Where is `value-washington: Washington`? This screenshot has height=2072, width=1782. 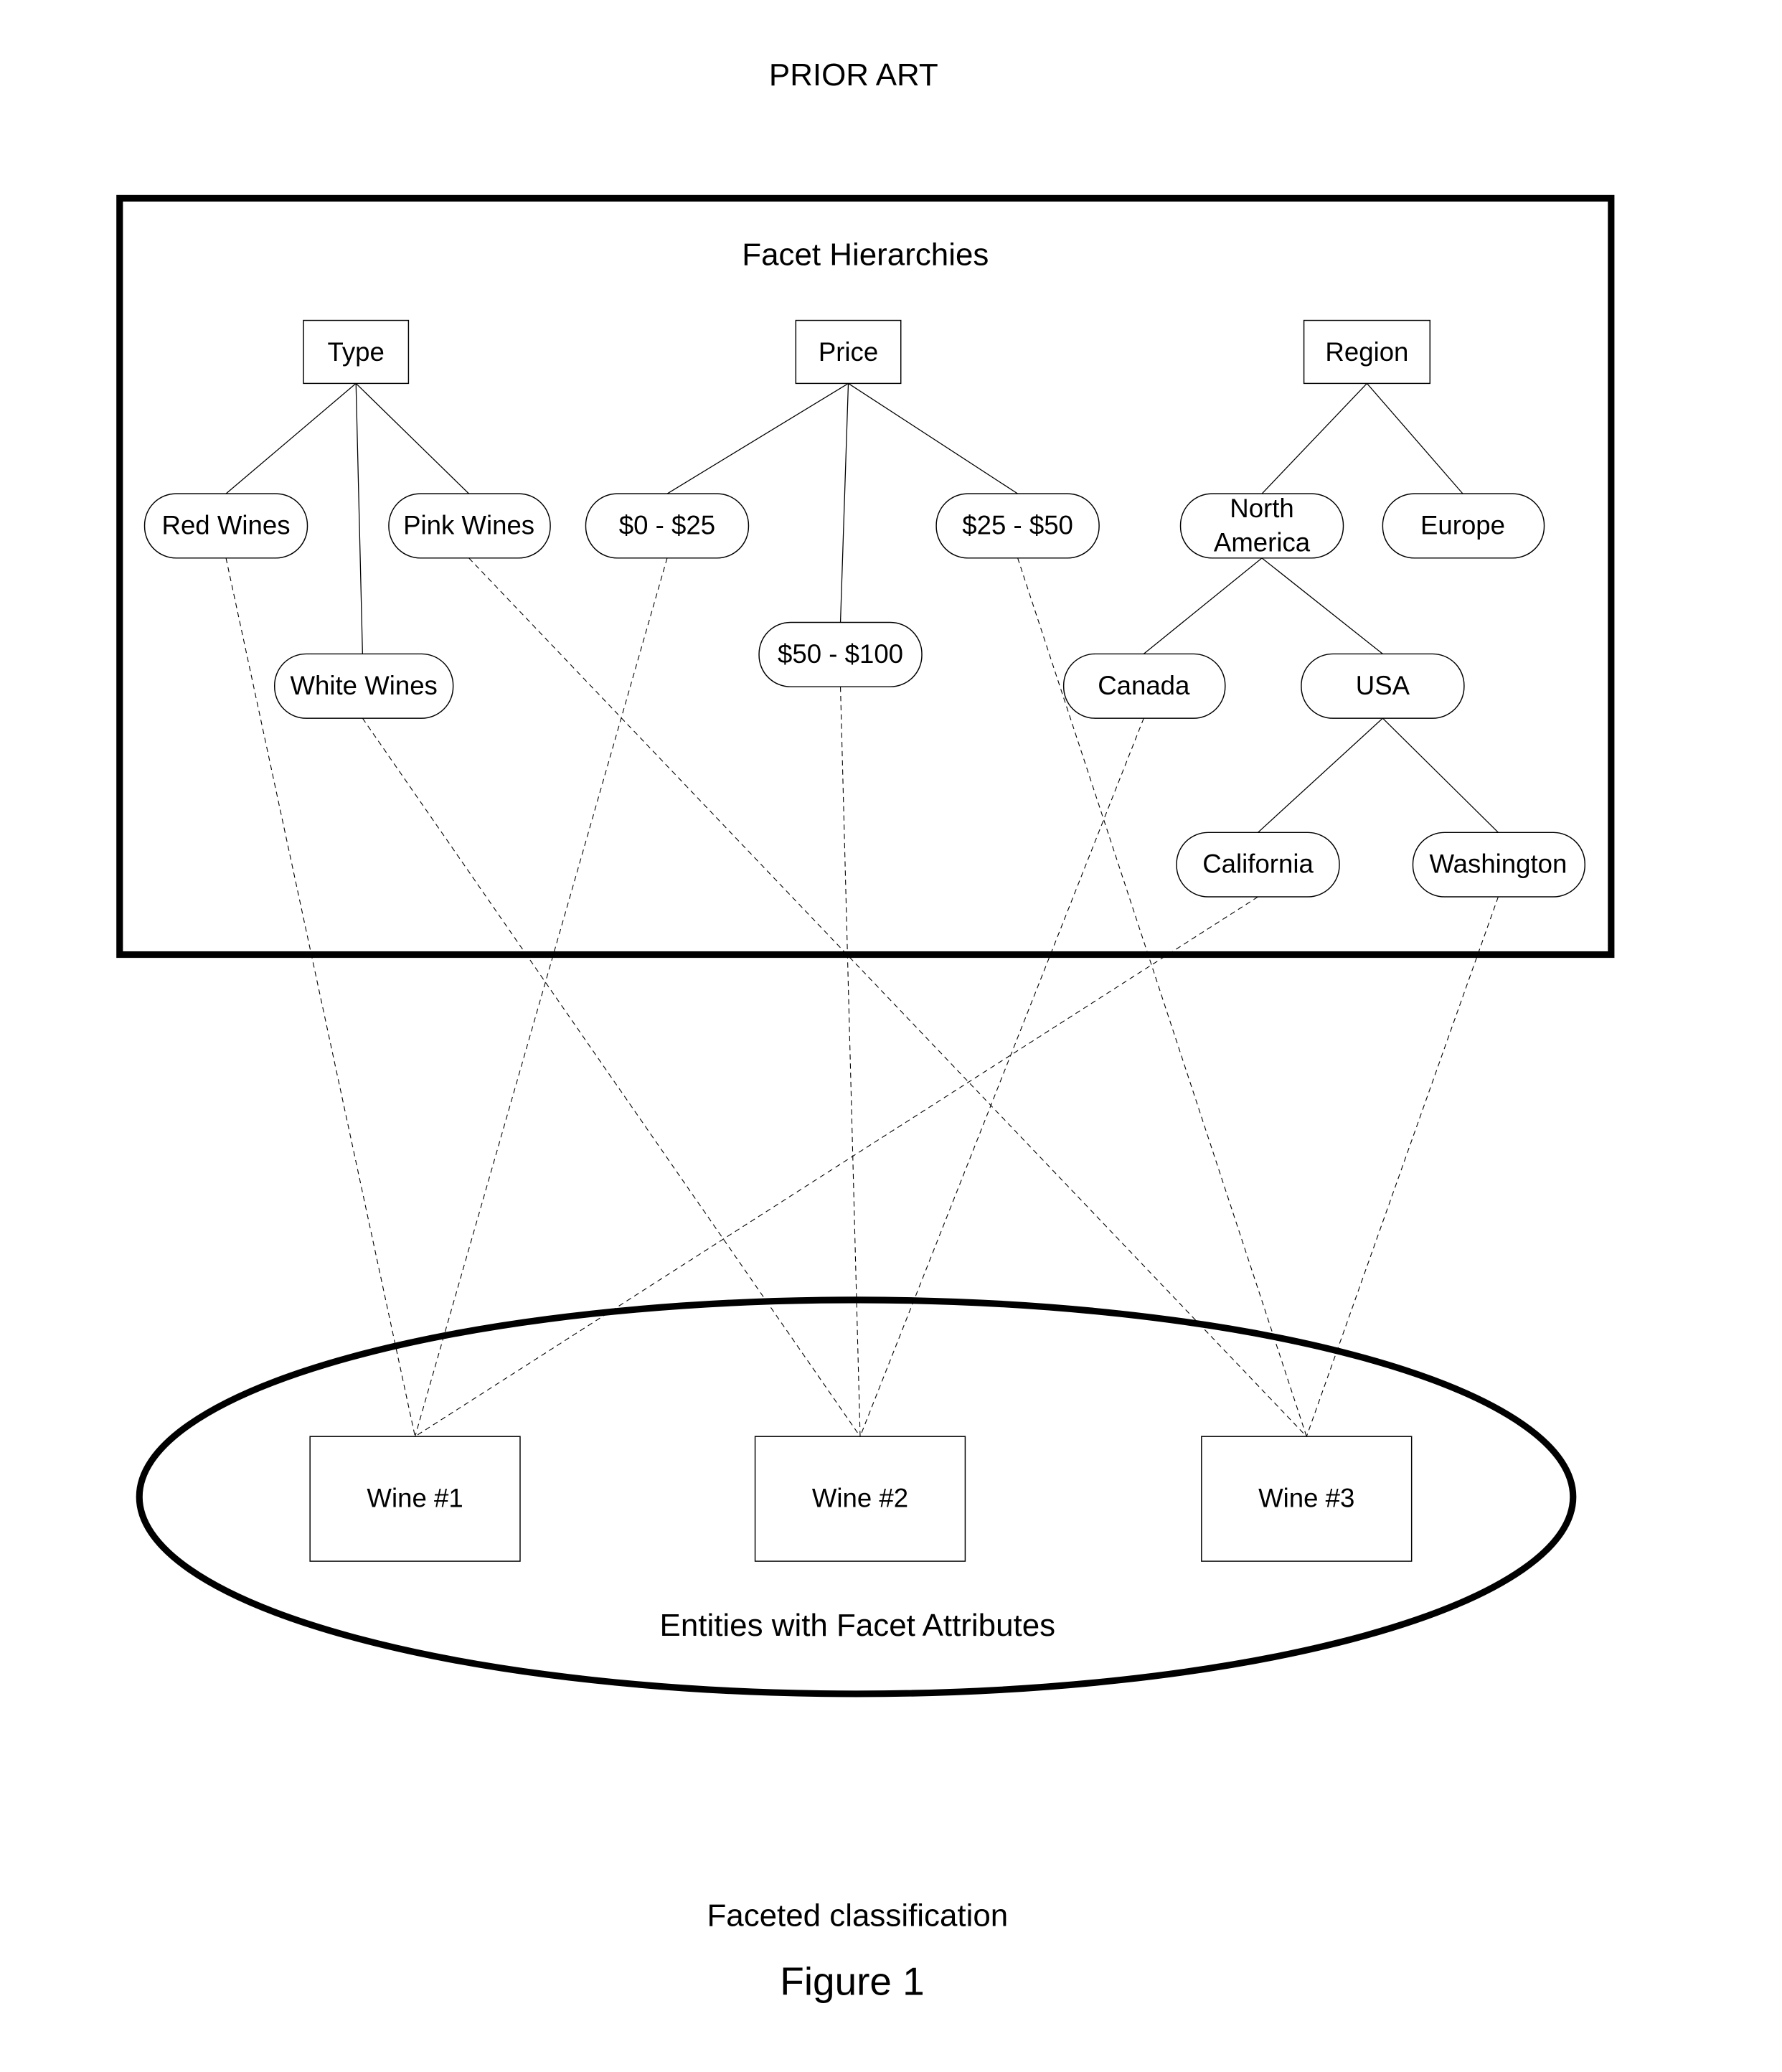
value-washington: Washington is located at coordinates (1498, 865).